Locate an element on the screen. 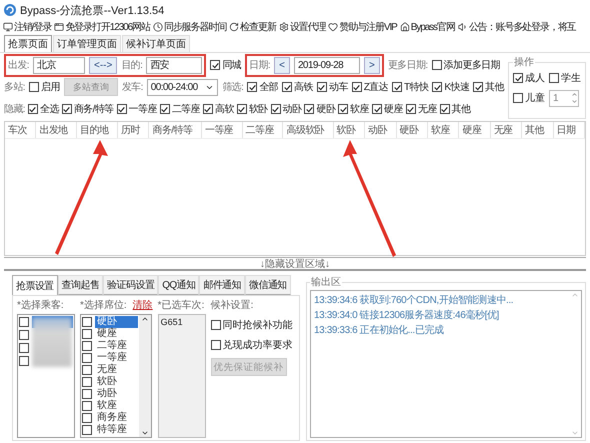  input-field: 北京 is located at coordinates (58, 65).